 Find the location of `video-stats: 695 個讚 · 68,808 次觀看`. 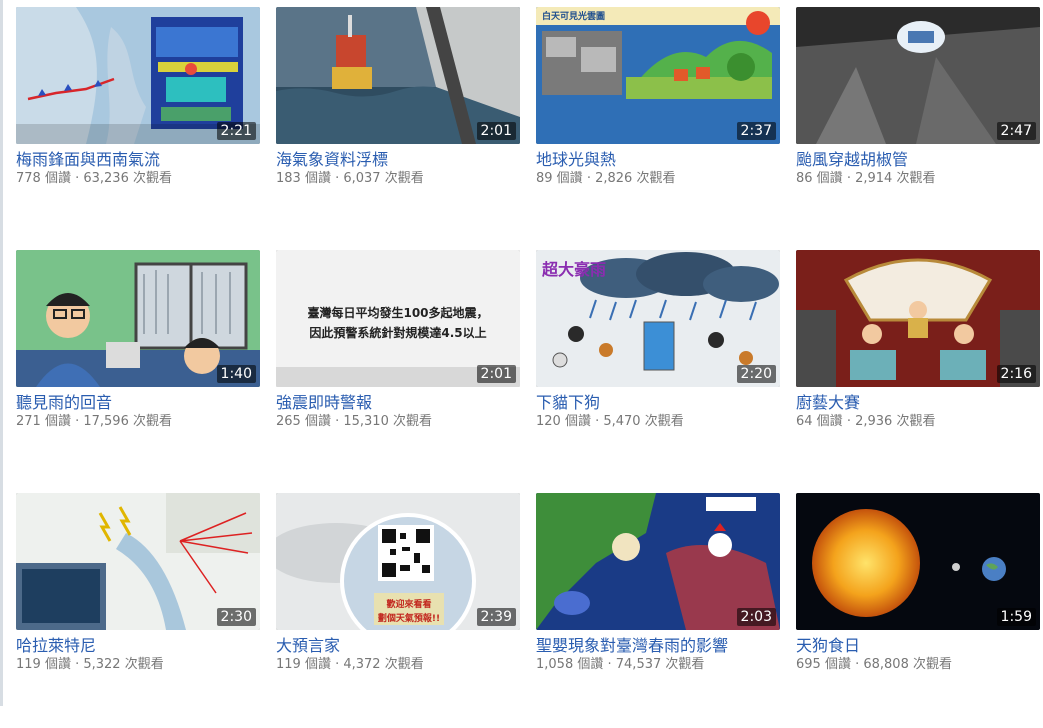

video-stats: 695 個讚 · 68,808 次觀看 is located at coordinates (918, 665).